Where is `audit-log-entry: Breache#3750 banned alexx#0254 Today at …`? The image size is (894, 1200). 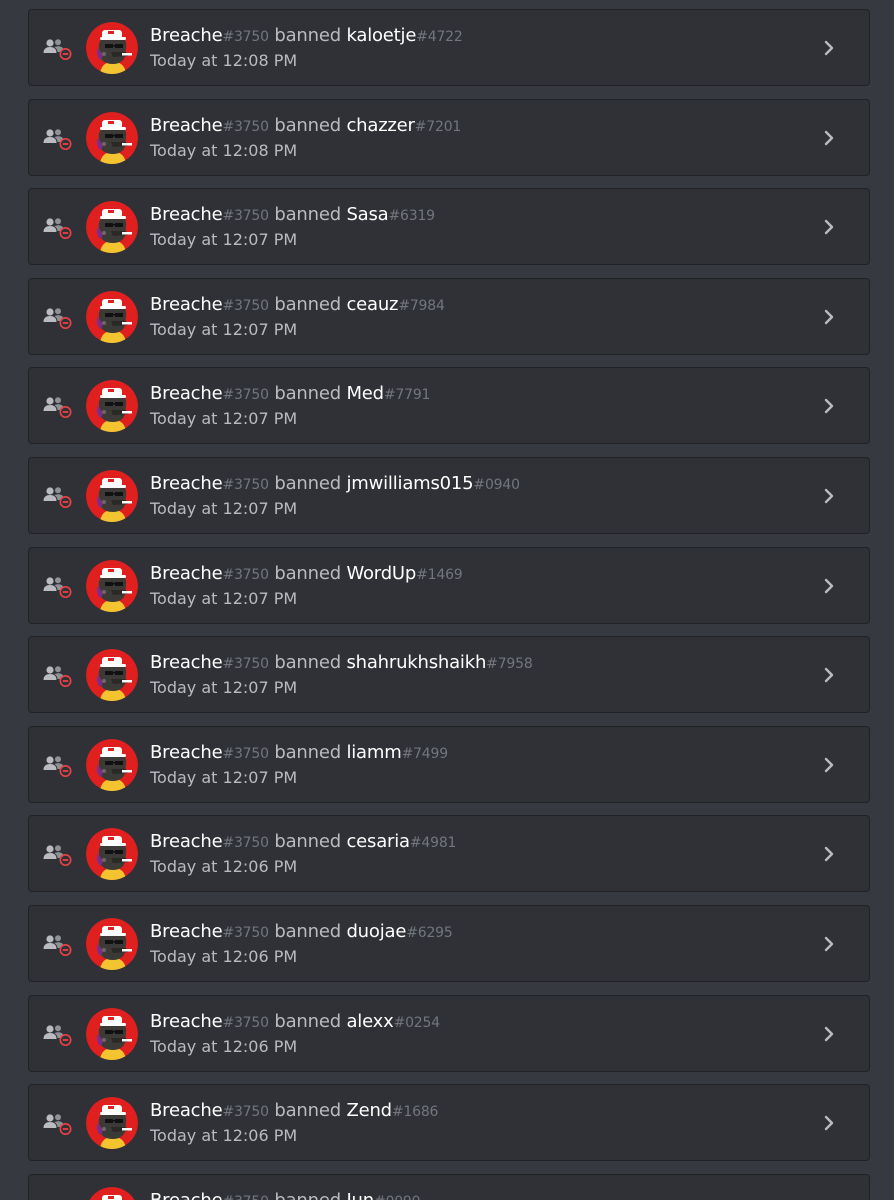
audit-log-entry: Breache#3750 banned alexx#0254 Today at … is located at coordinates (449, 1033).